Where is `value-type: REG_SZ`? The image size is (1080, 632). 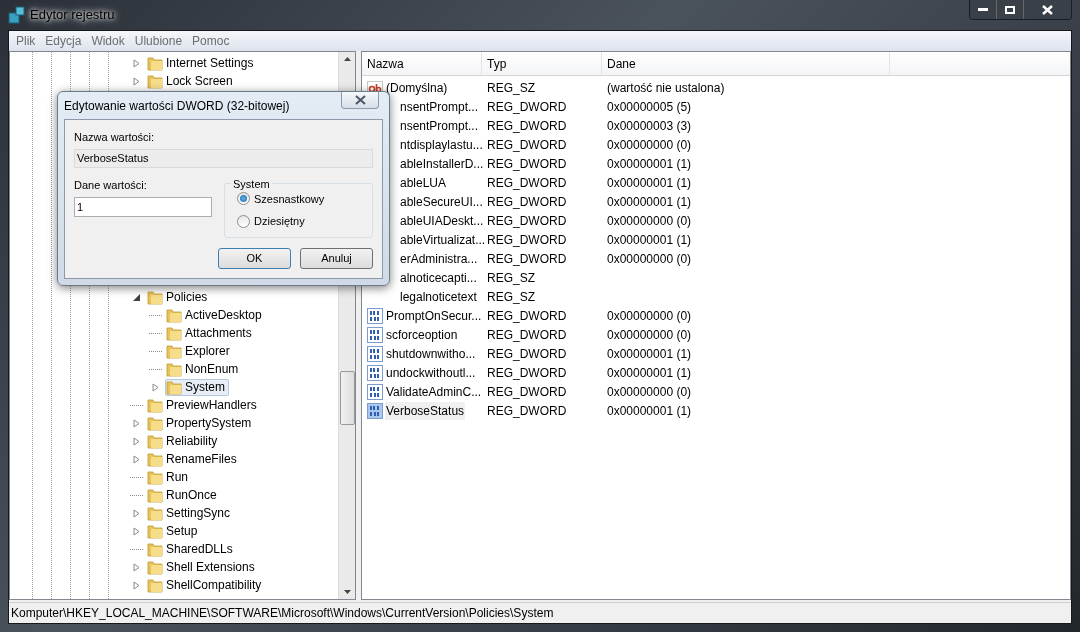 value-type: REG_SZ is located at coordinates (511, 297).